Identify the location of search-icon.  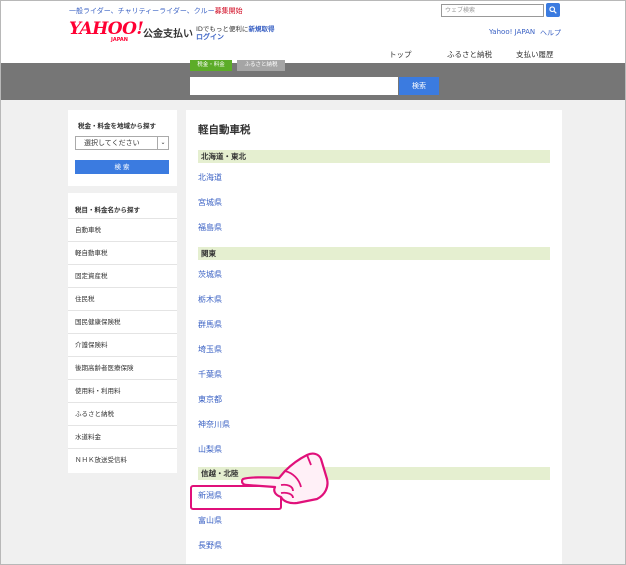
(553, 10).